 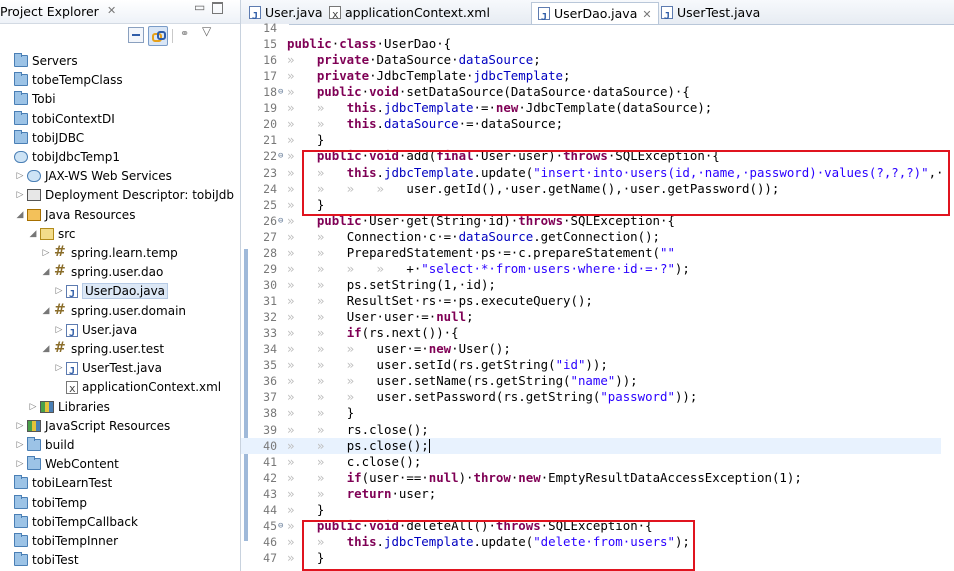 What do you see at coordinates (102, 272) in the screenshot?
I see `tree-item: ◢ spring.user.dao` at bounding box center [102, 272].